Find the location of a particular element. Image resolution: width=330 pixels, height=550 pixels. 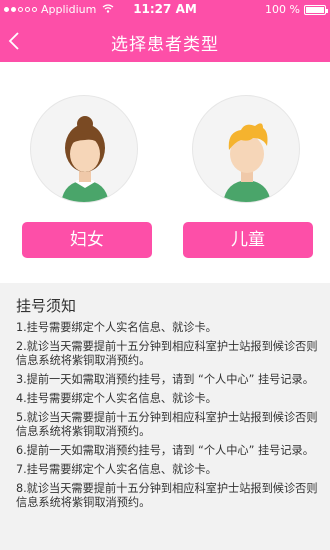

back-button is located at coordinates (21, 41).